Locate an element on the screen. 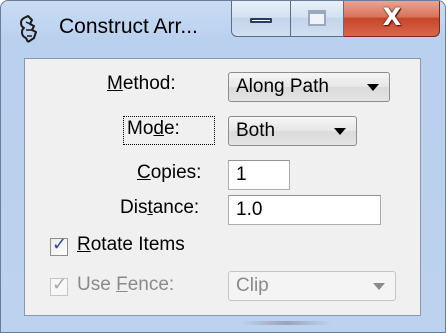 The image size is (446, 333). minimize-button is located at coordinates (261, 19).